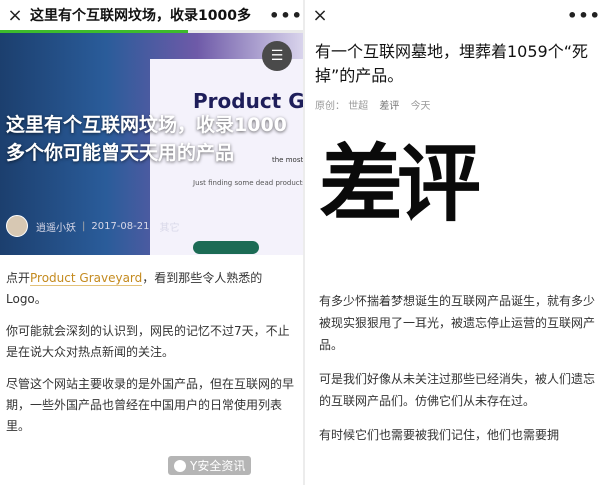 This screenshot has height=485, width=601. What do you see at coordinates (277, 56) in the screenshot?
I see `menu-icon: ☰` at bounding box center [277, 56].